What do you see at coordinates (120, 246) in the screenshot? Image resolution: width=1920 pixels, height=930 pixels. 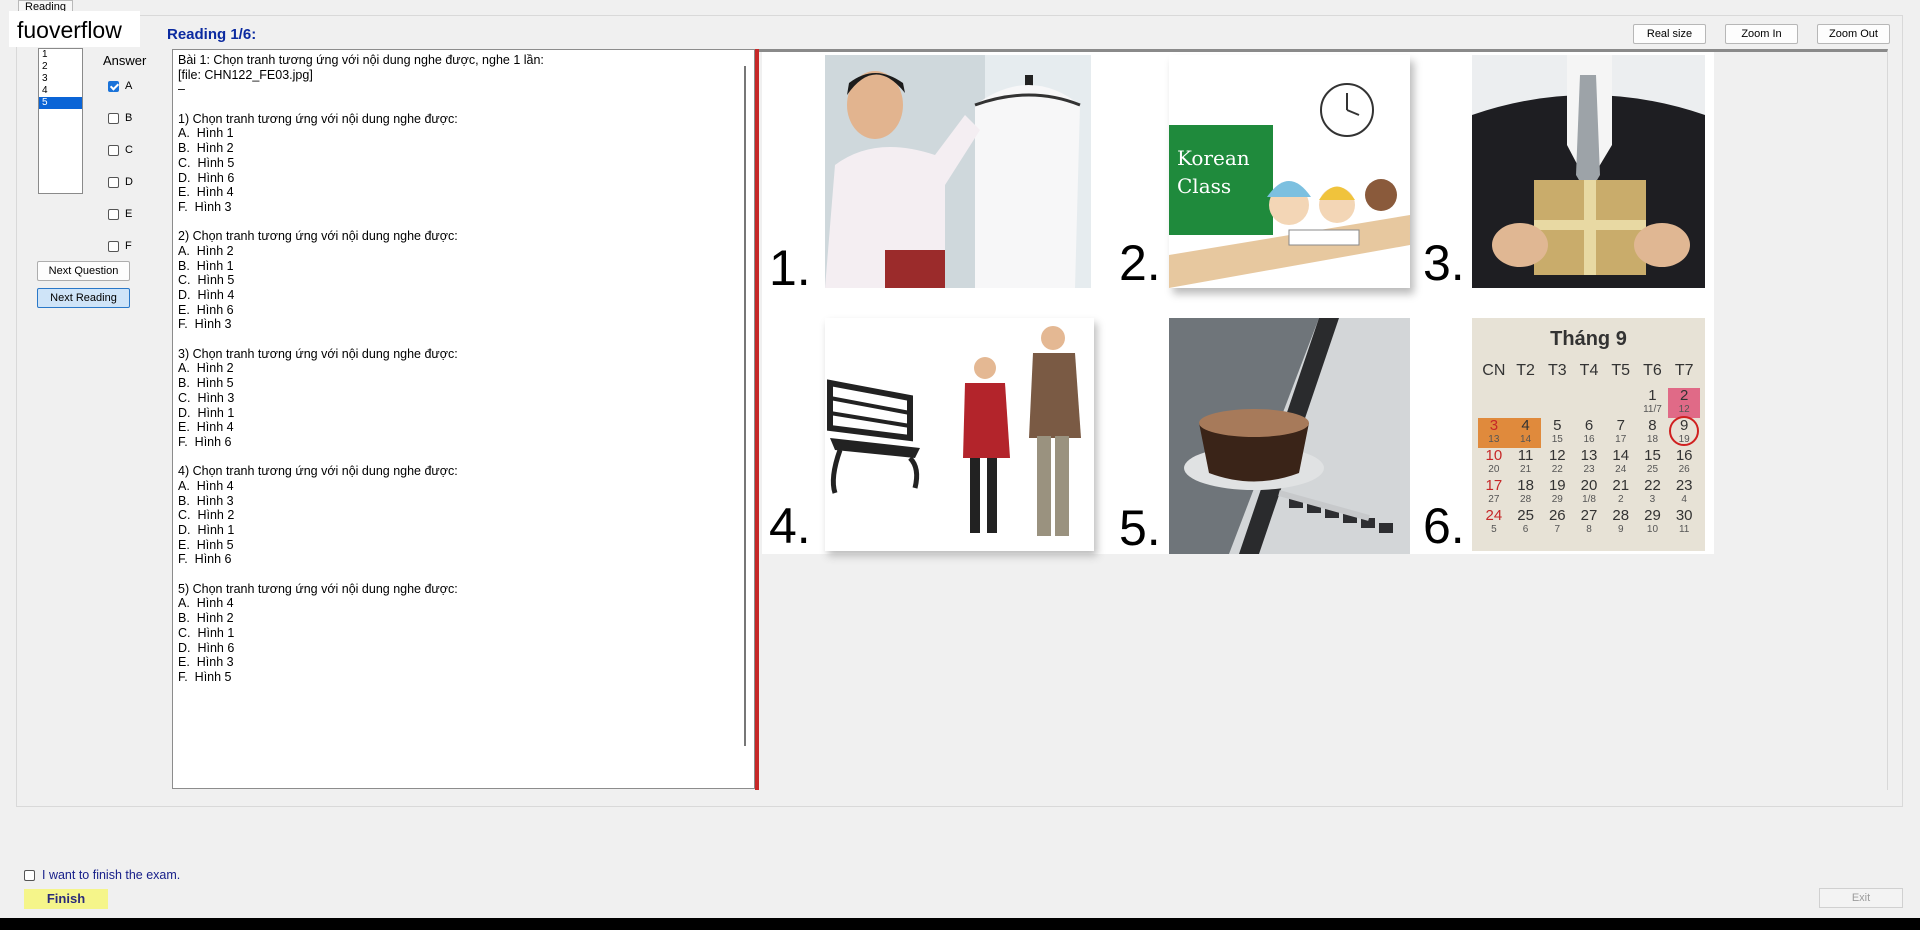 I see `answer-option-f: F` at bounding box center [120, 246].